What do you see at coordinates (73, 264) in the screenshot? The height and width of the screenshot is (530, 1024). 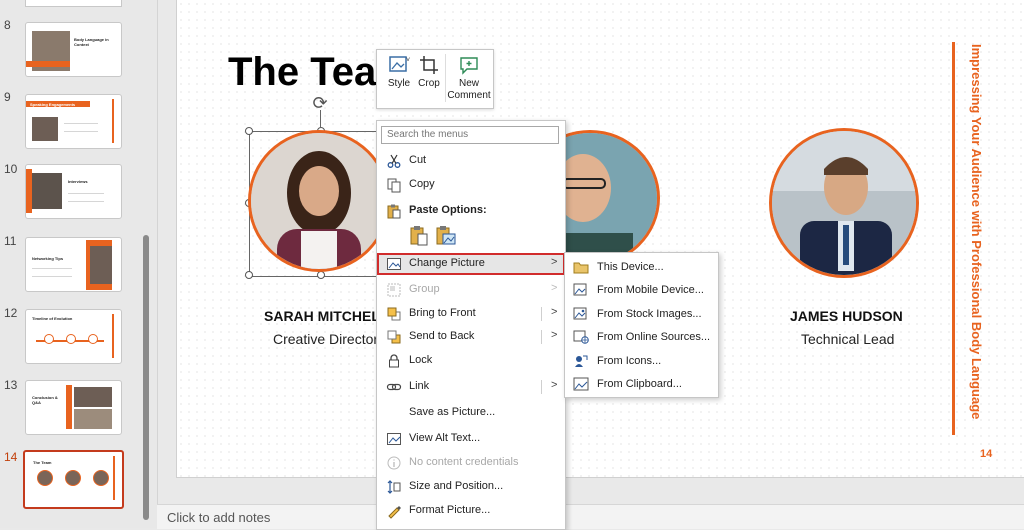 I see `thumbnail-slide-11: Networking Tips` at bounding box center [73, 264].